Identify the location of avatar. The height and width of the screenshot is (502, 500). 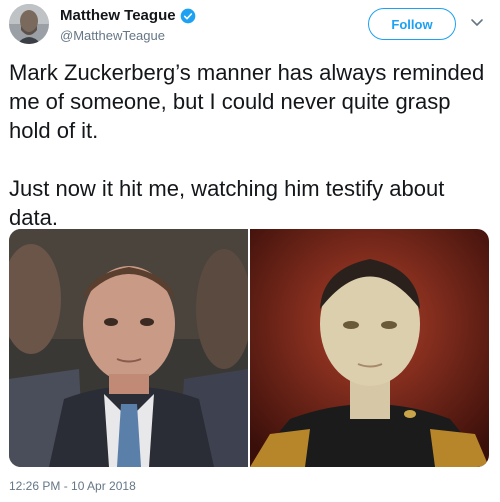
(29, 24).